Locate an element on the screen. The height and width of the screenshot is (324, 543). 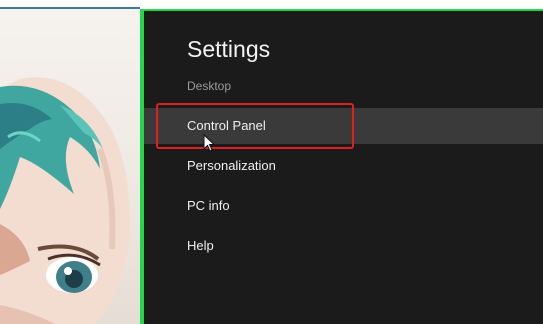
menu-item-help: Help is located at coordinates (343, 246).